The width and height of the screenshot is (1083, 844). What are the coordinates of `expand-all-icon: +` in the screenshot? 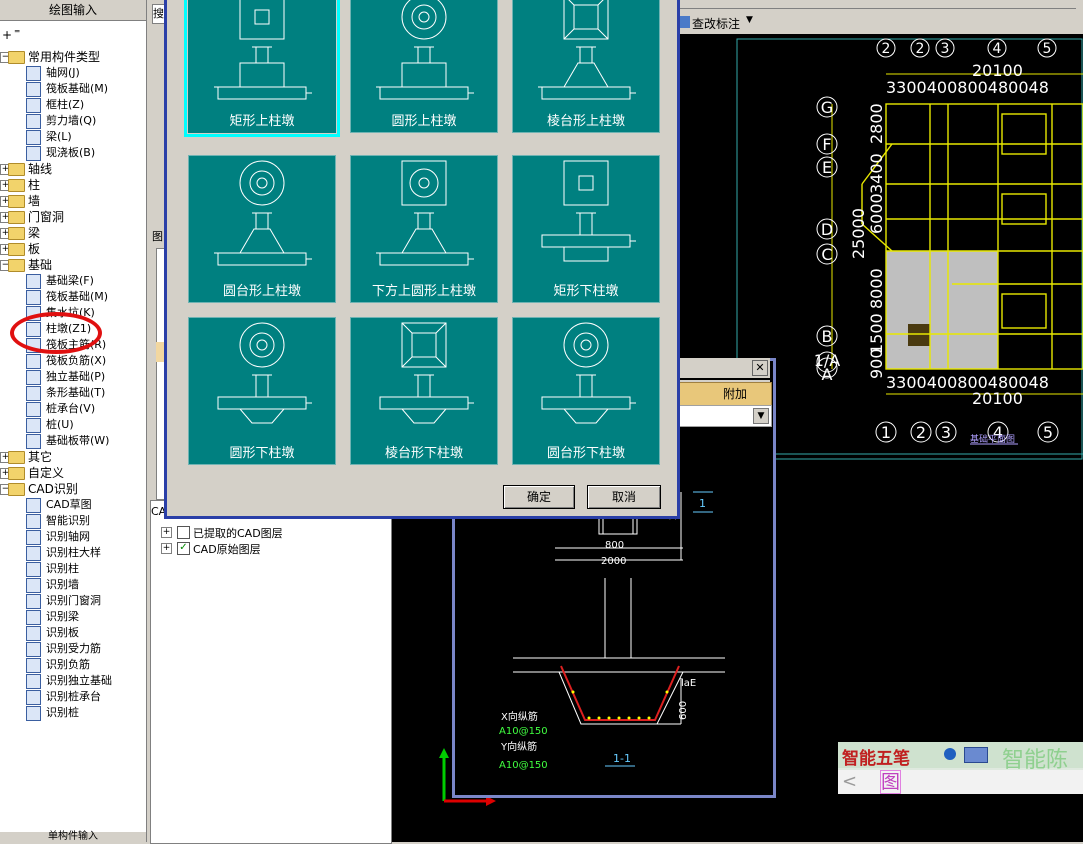 It's located at (7, 35).